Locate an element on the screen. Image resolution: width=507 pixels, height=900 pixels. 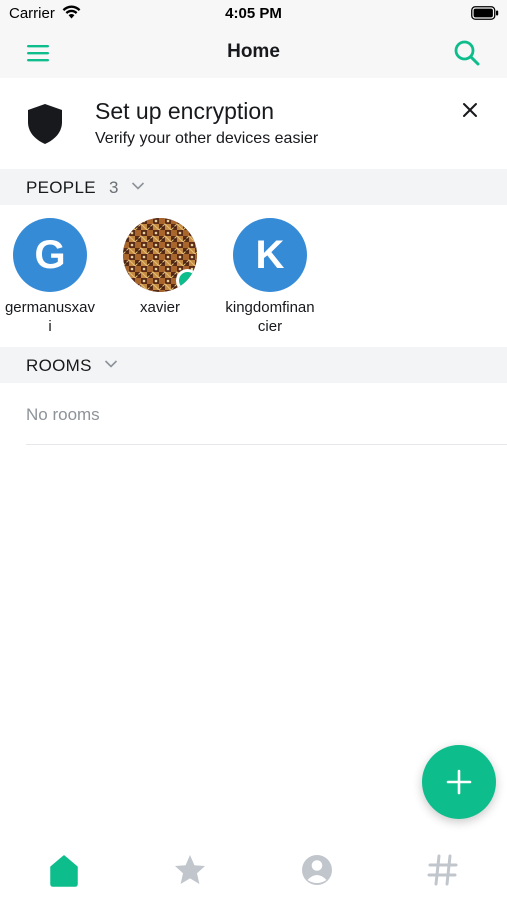
banner-subtitle: Verify your other devices easier is located at coordinates (207, 138).